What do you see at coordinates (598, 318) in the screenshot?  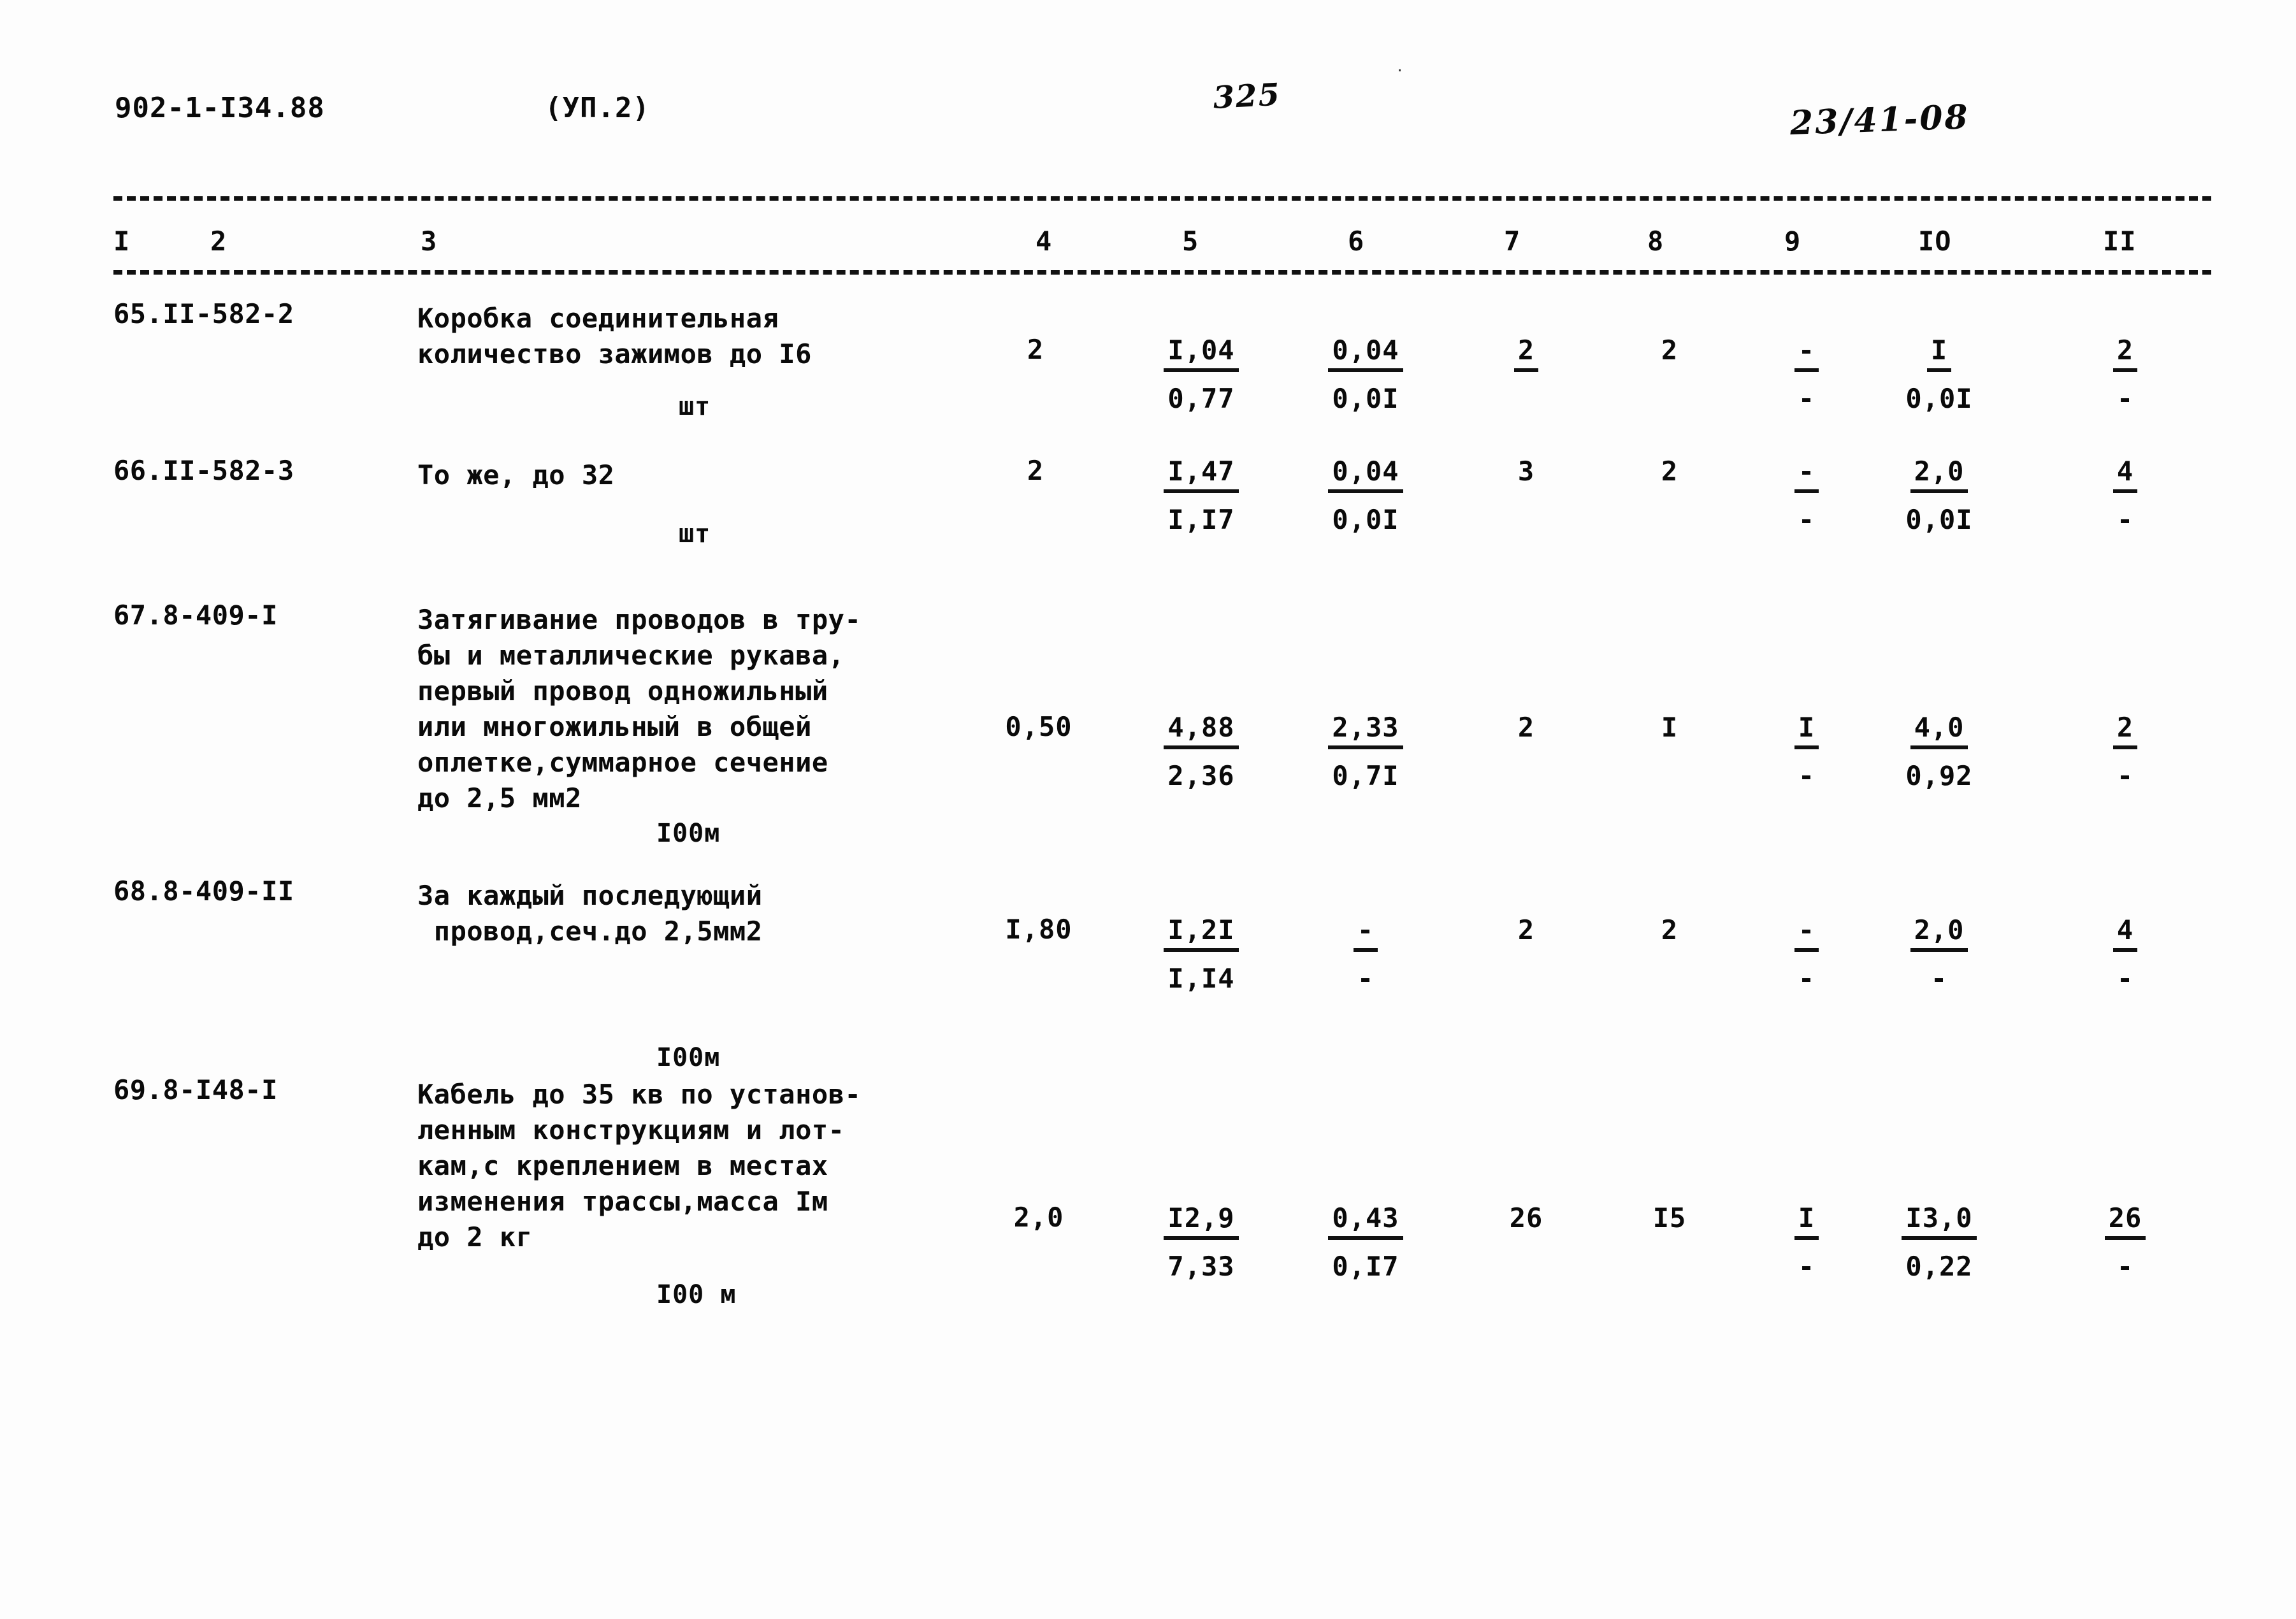 I see `desc-line: Коробка соединительная` at bounding box center [598, 318].